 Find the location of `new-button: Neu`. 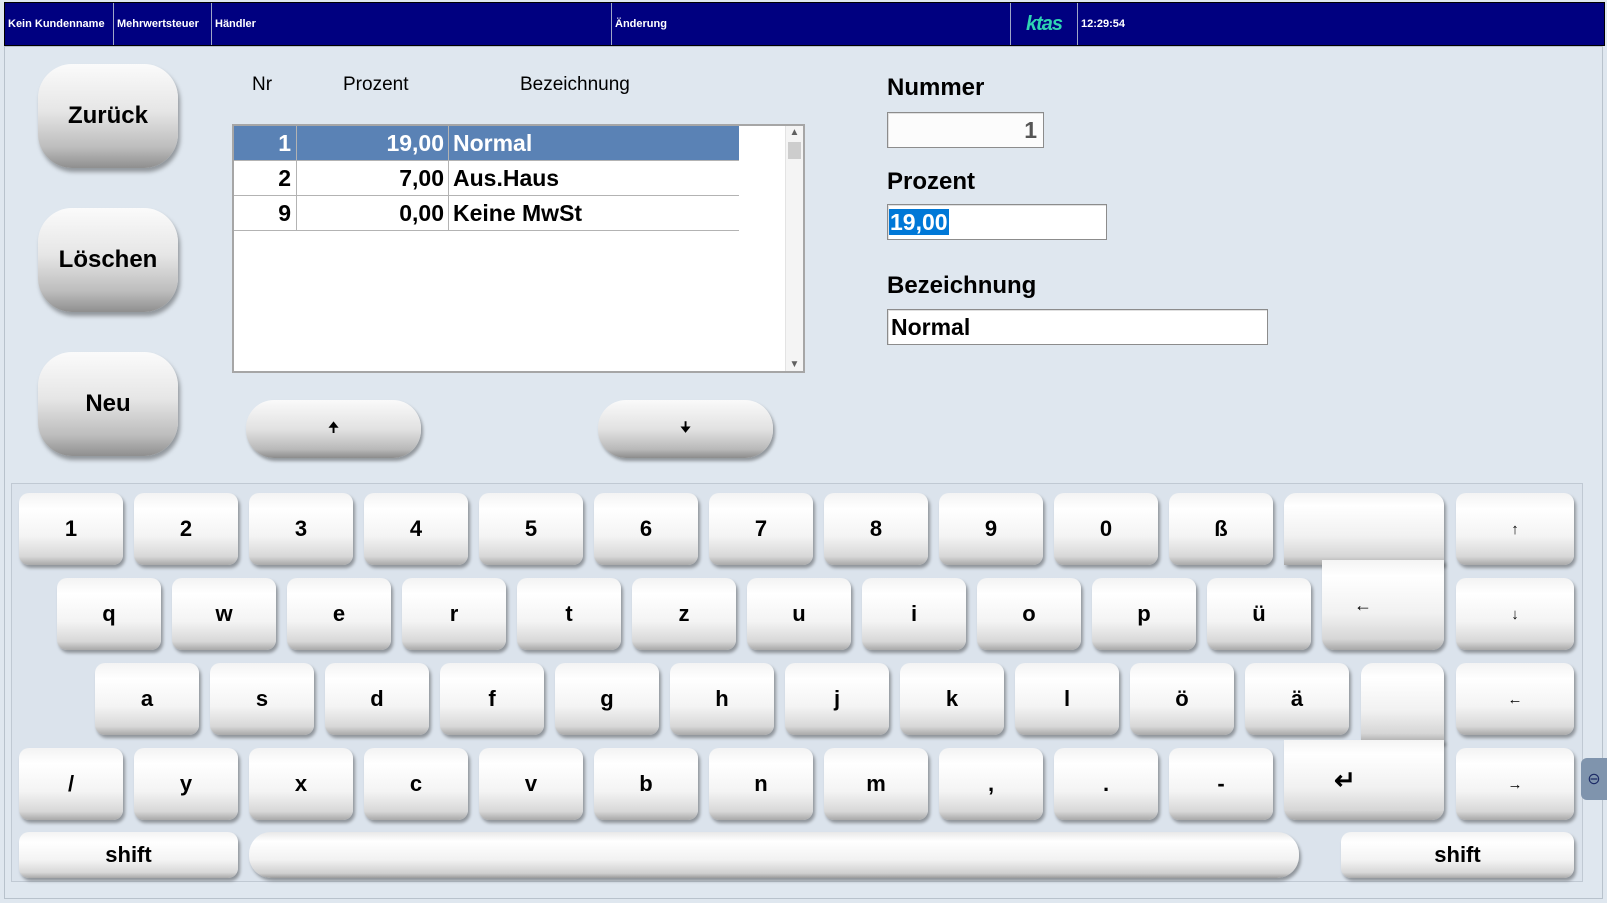

new-button: Neu is located at coordinates (108, 404).